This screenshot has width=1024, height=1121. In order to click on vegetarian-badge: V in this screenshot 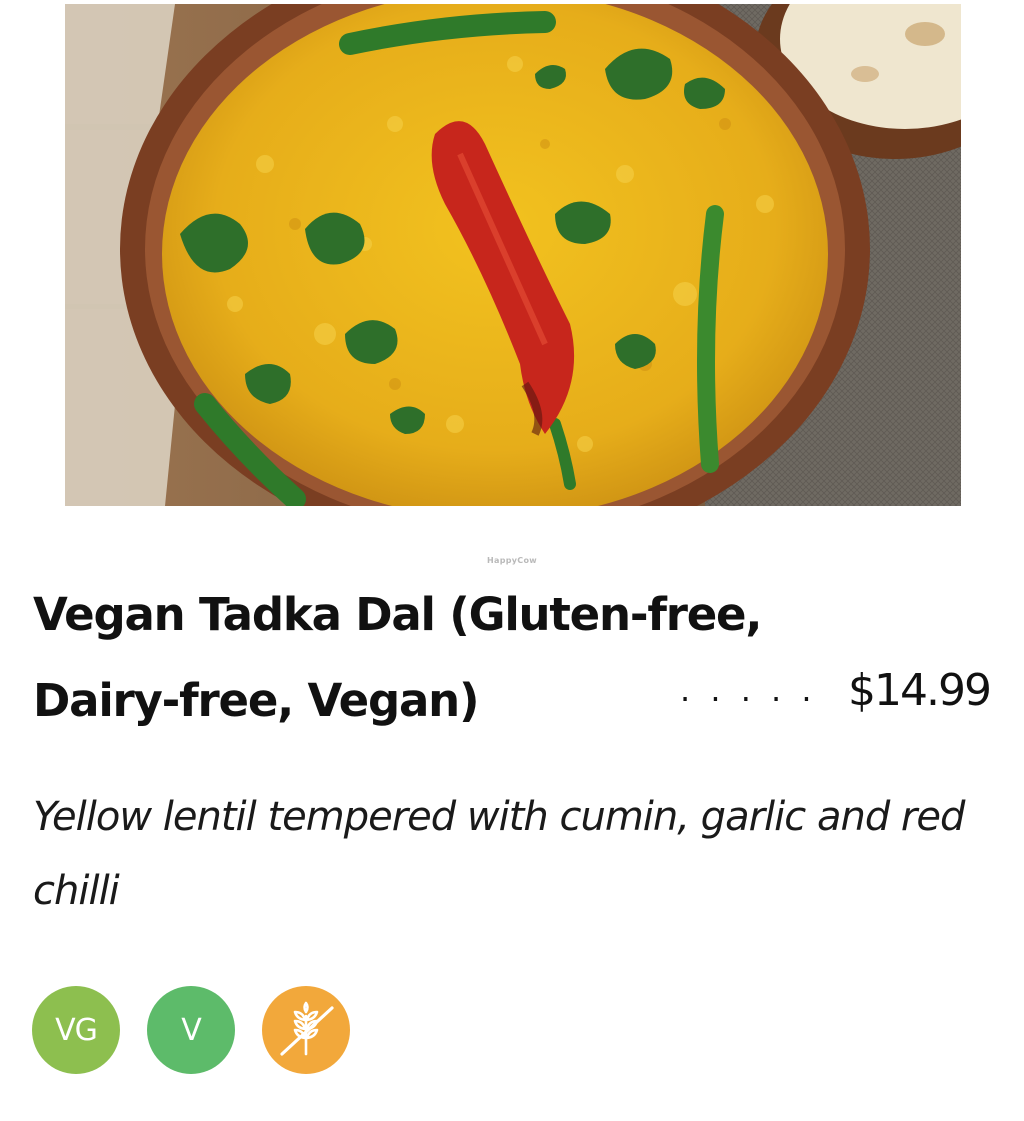, I will do `click(191, 1030)`.